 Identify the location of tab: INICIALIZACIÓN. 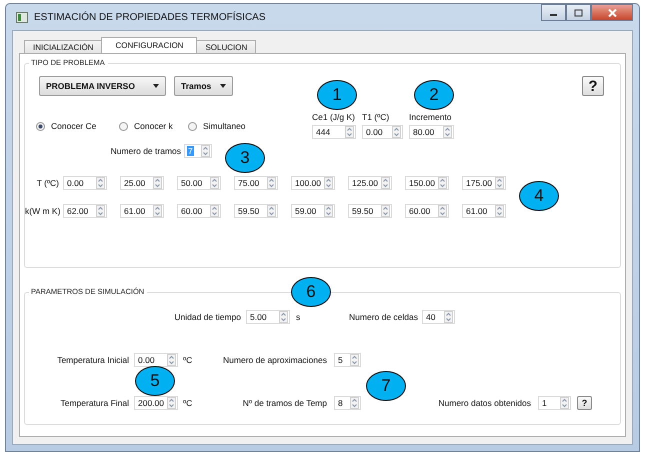
(63, 46).